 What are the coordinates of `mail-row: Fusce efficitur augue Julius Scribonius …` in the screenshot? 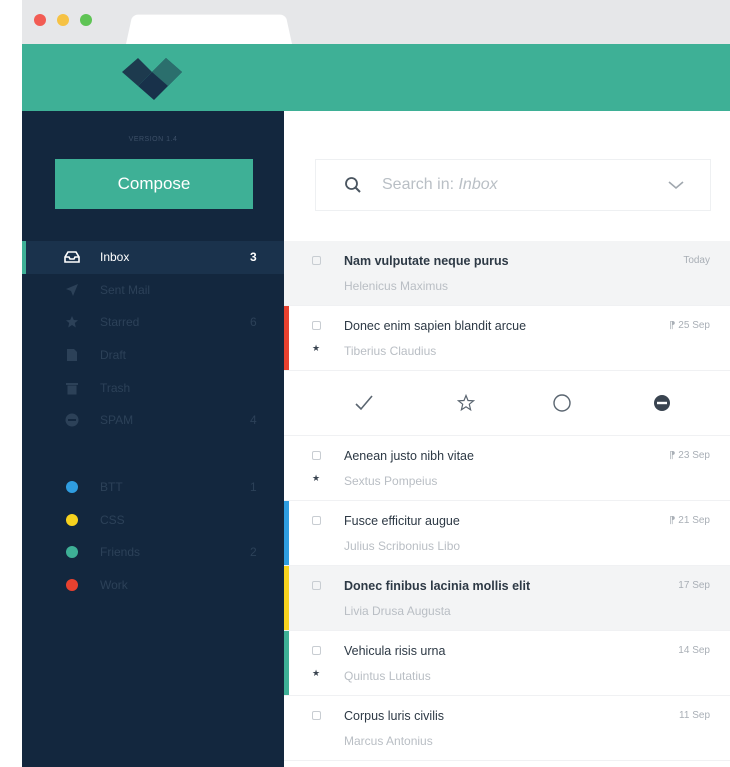 It's located at (507, 533).